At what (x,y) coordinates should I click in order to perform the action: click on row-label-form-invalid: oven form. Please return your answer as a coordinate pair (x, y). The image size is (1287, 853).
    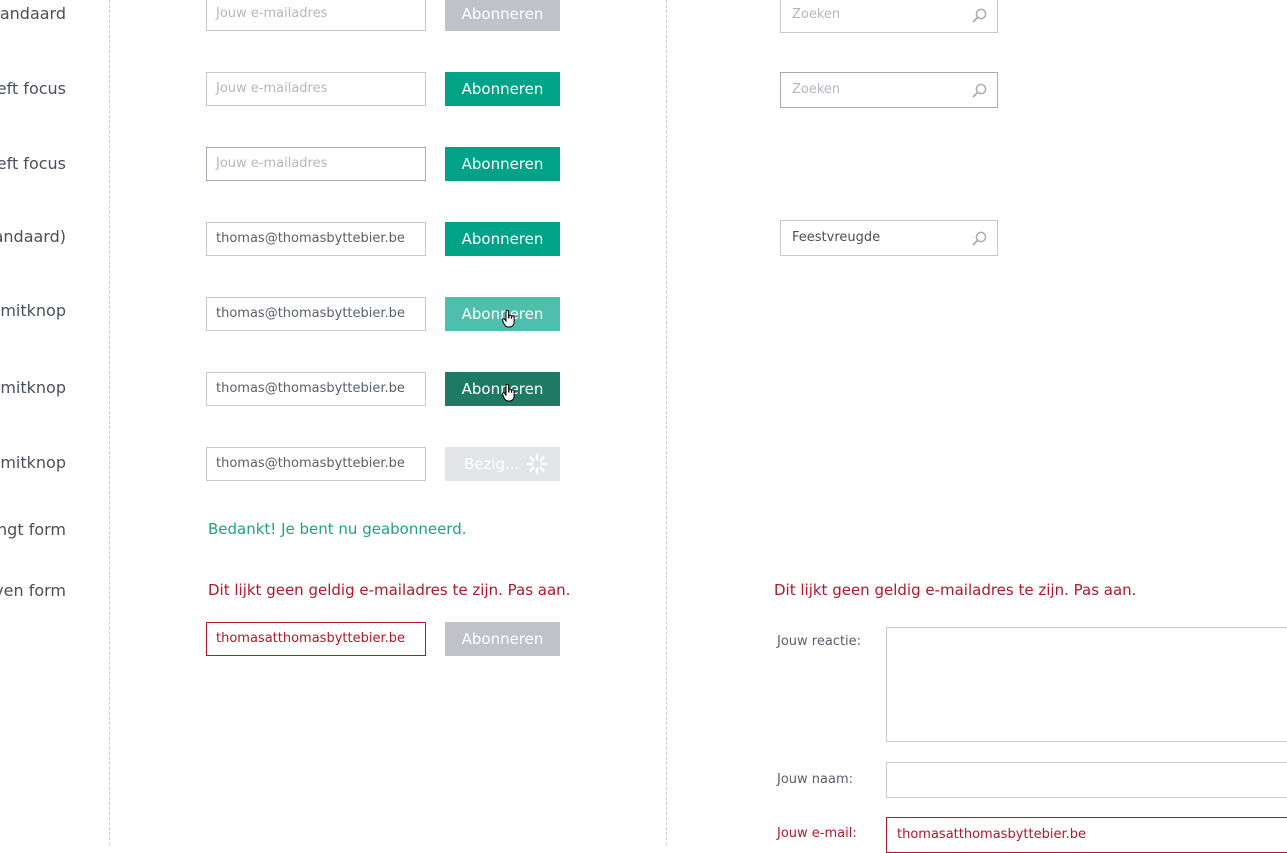
    Looking at the image, I should click on (33, 590).